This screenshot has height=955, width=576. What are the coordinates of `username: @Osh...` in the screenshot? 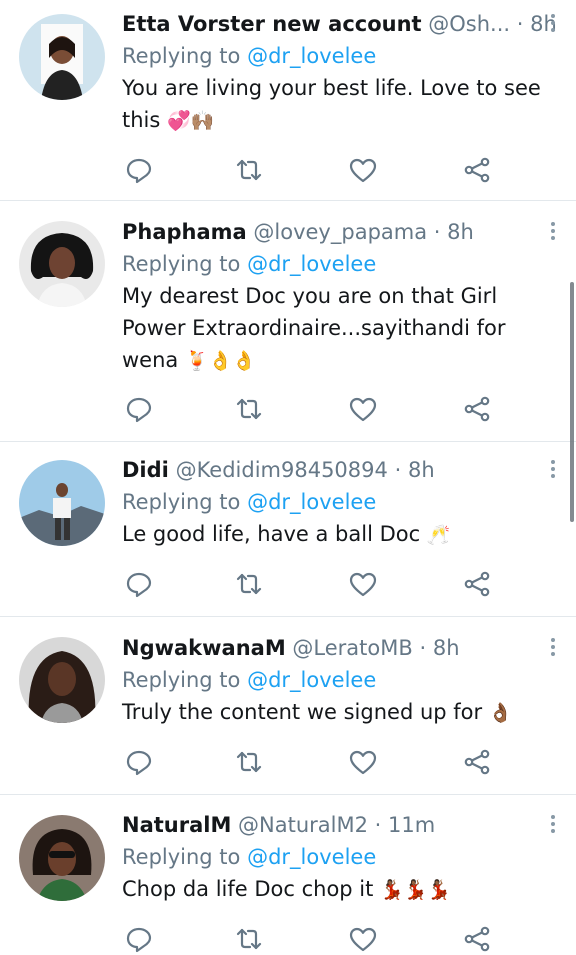 It's located at (469, 24).